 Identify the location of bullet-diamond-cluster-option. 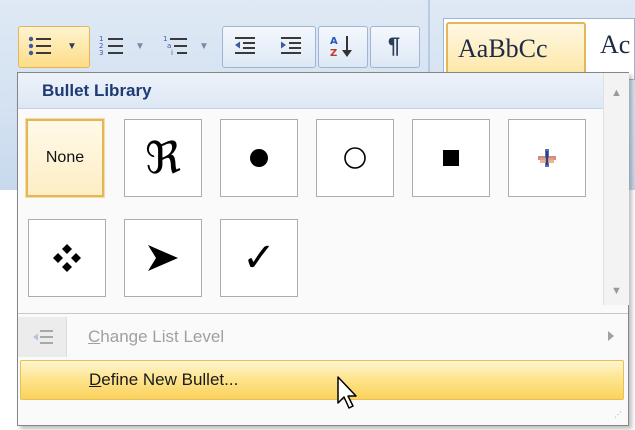
(67, 258).